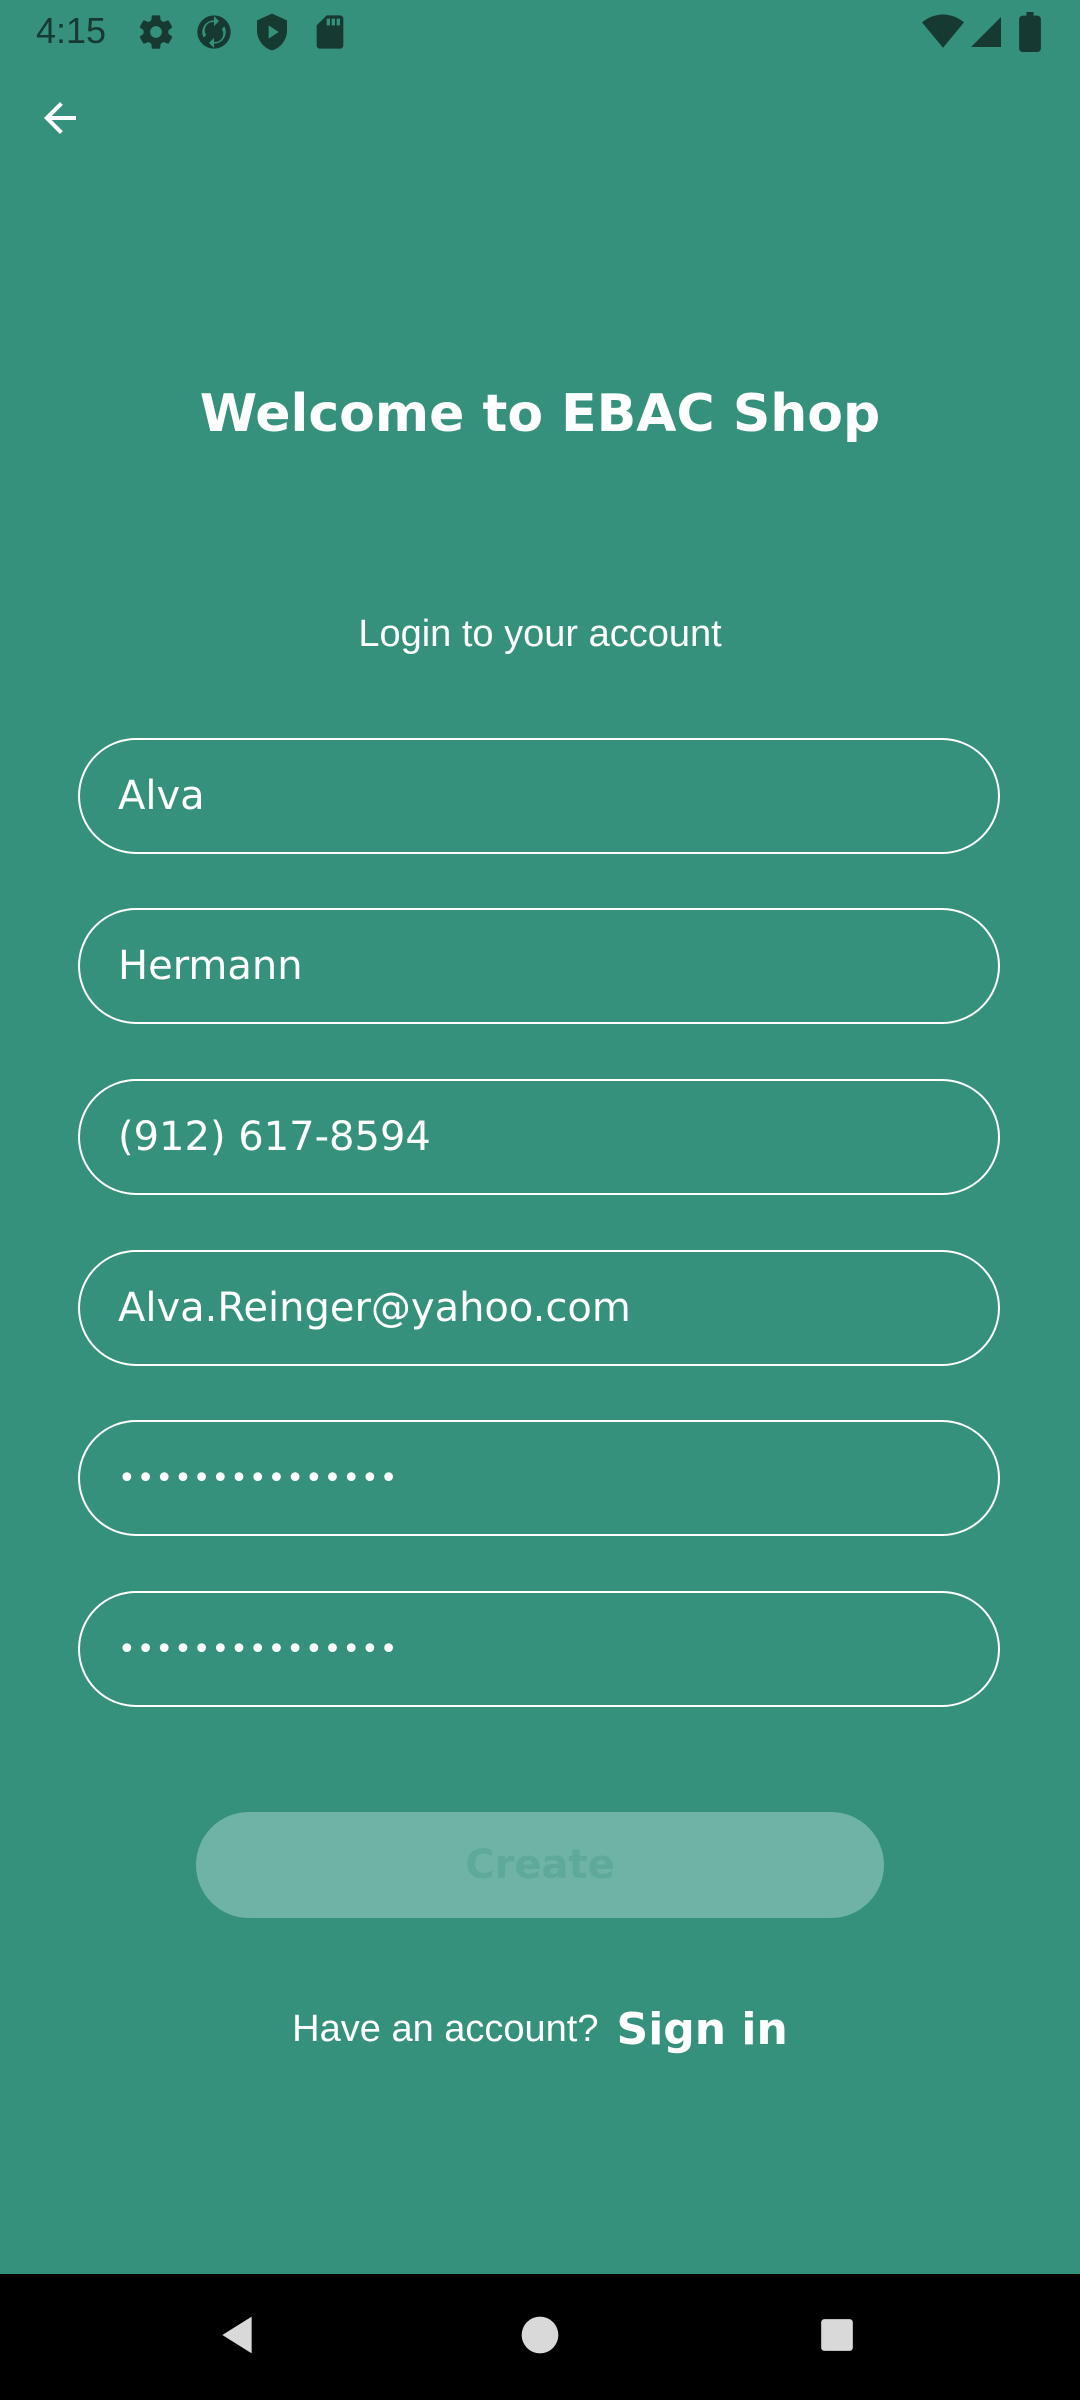 The height and width of the screenshot is (2400, 1080). What do you see at coordinates (1038, 32) in the screenshot?
I see `battery-icon` at bounding box center [1038, 32].